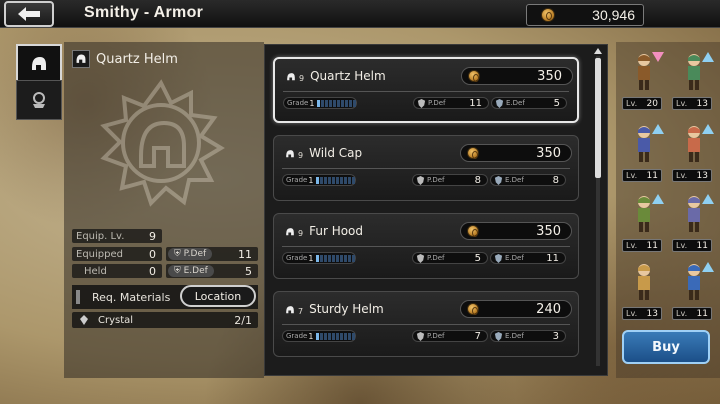  I want to click on screen-title: Smithy - Armor, so click(144, 12).